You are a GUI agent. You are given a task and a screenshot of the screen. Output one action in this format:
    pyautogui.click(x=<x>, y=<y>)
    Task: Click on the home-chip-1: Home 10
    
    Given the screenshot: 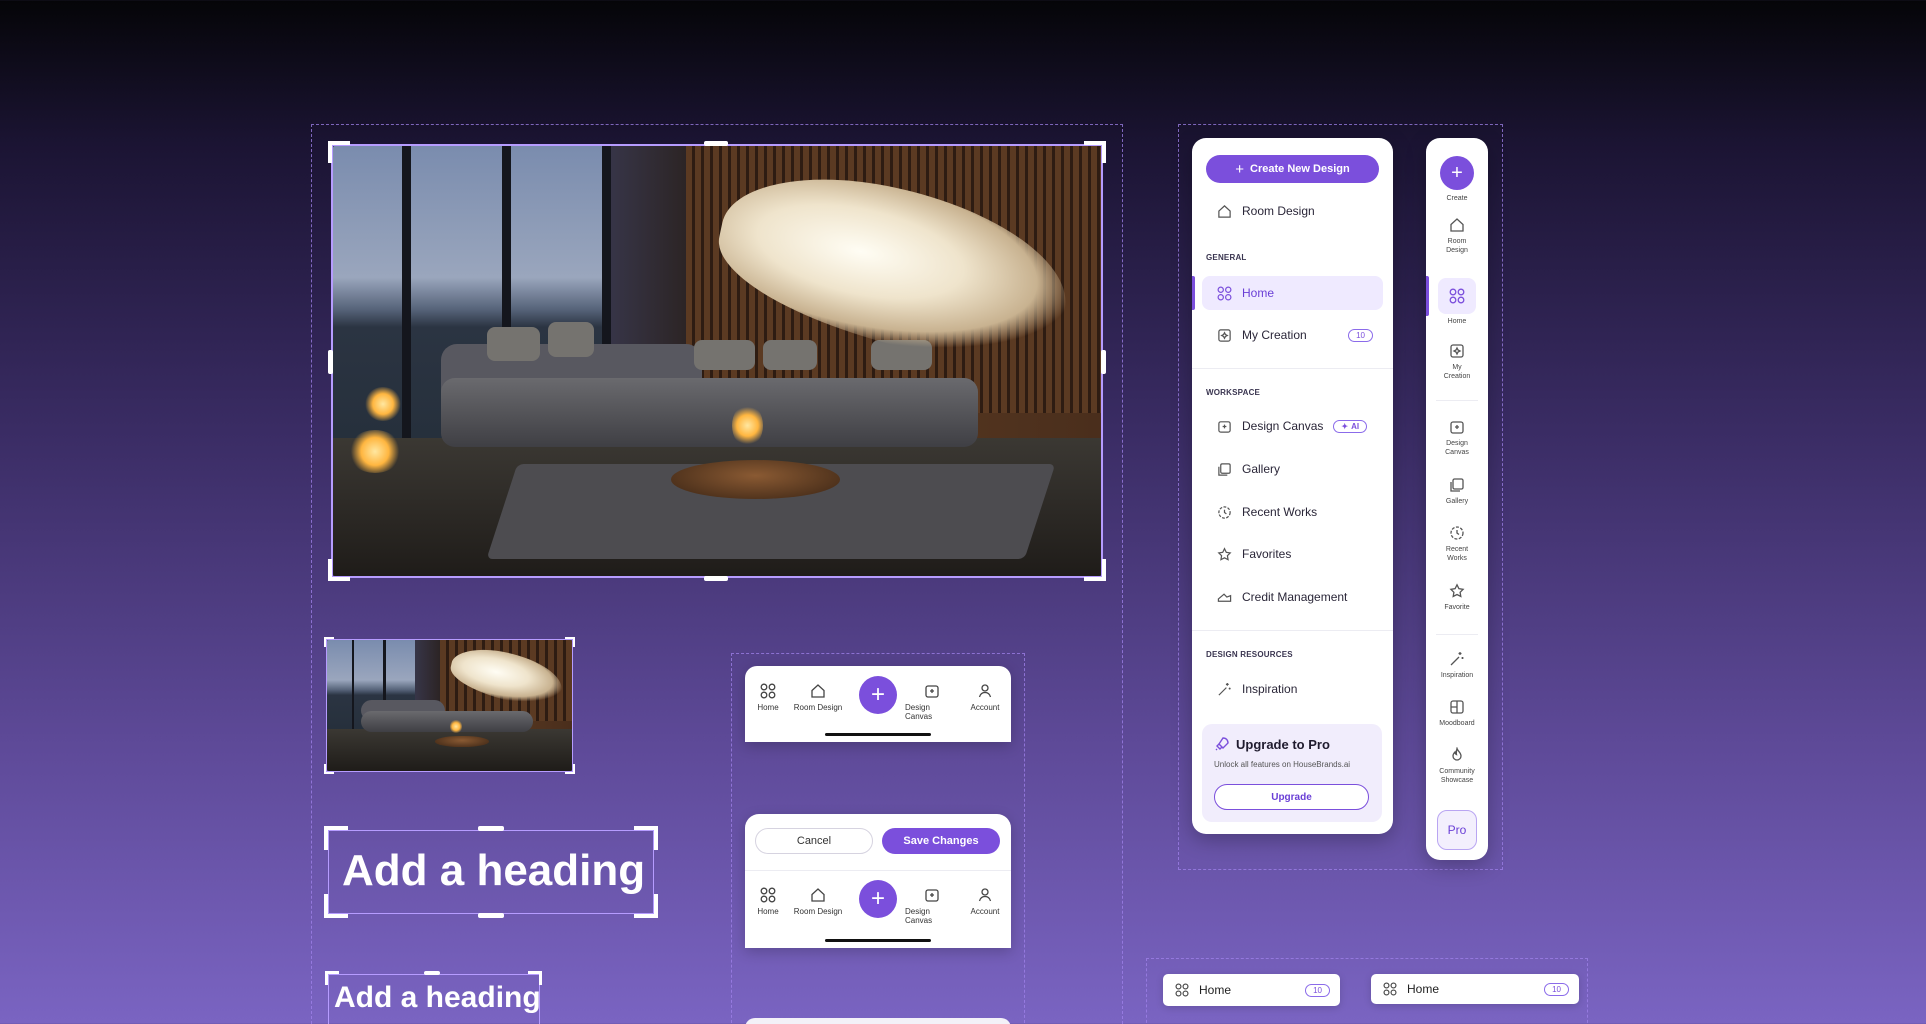 What is the action you would take?
    pyautogui.click(x=1251, y=990)
    